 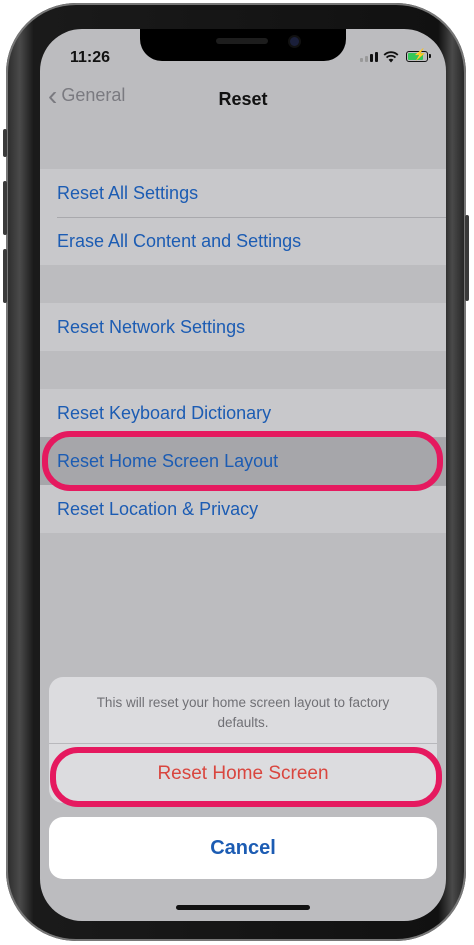 I want to click on erase-all-content-row: Erase All Content and Settings, so click(x=243, y=241).